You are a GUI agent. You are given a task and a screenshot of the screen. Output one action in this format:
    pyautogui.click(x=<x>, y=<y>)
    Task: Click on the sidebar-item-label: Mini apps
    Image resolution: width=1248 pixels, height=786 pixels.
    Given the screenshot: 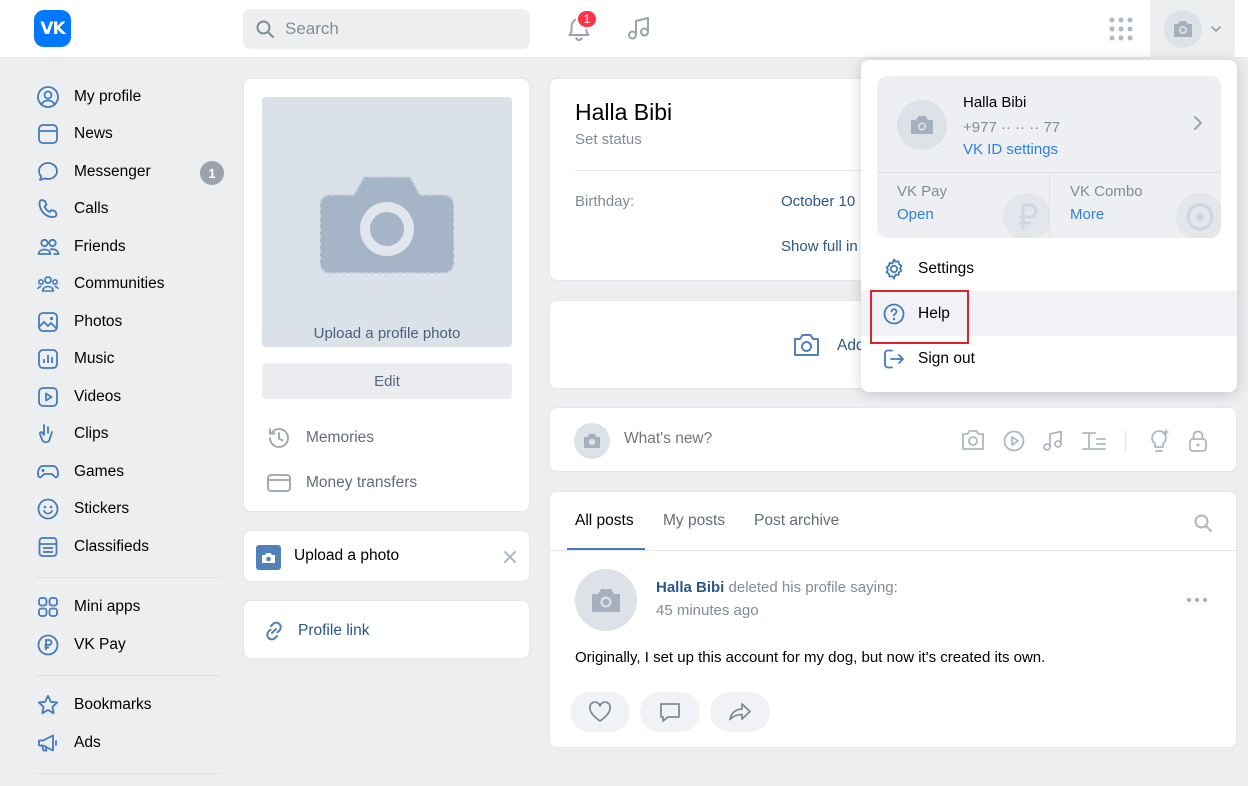 What is the action you would take?
    pyautogui.click(x=107, y=607)
    